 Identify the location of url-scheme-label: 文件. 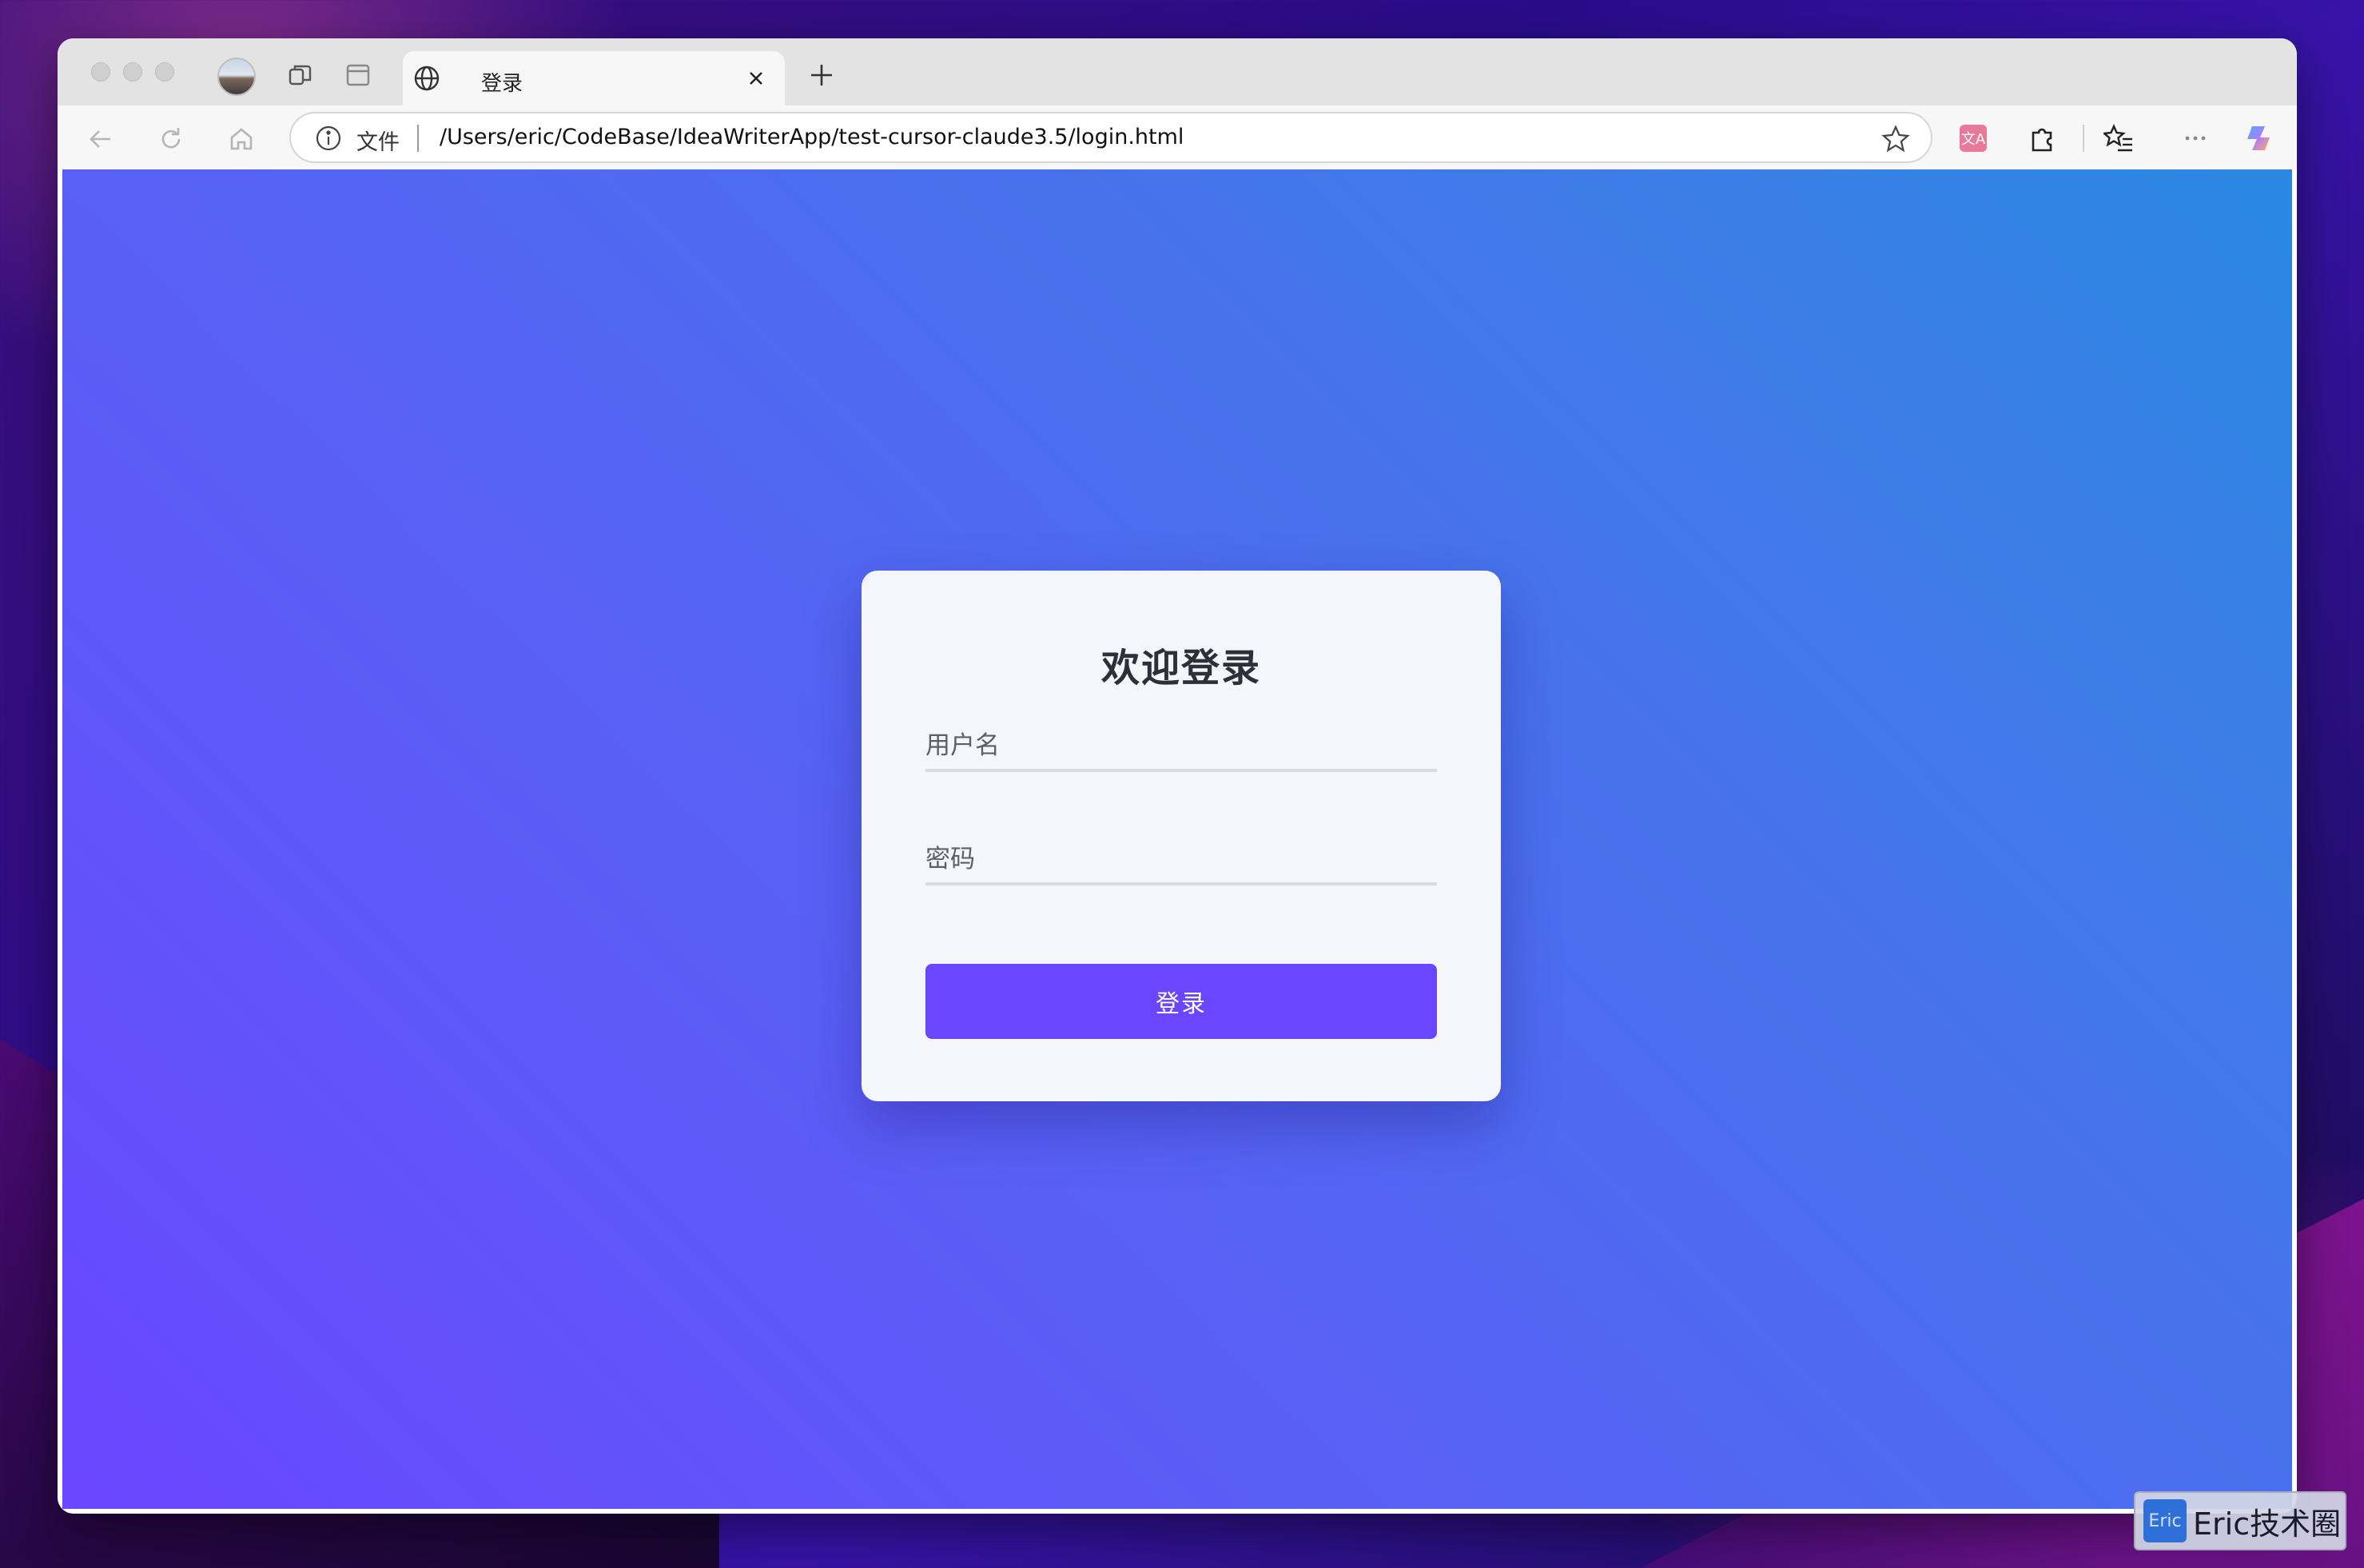
(378, 142).